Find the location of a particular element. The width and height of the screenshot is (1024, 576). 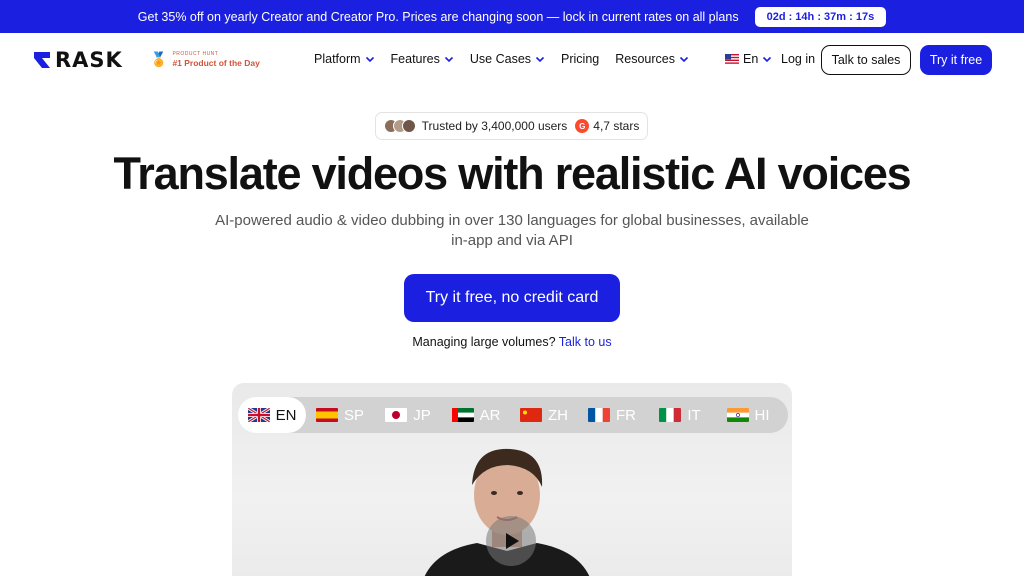

lang-tab-sp: SP is located at coordinates (340, 415).